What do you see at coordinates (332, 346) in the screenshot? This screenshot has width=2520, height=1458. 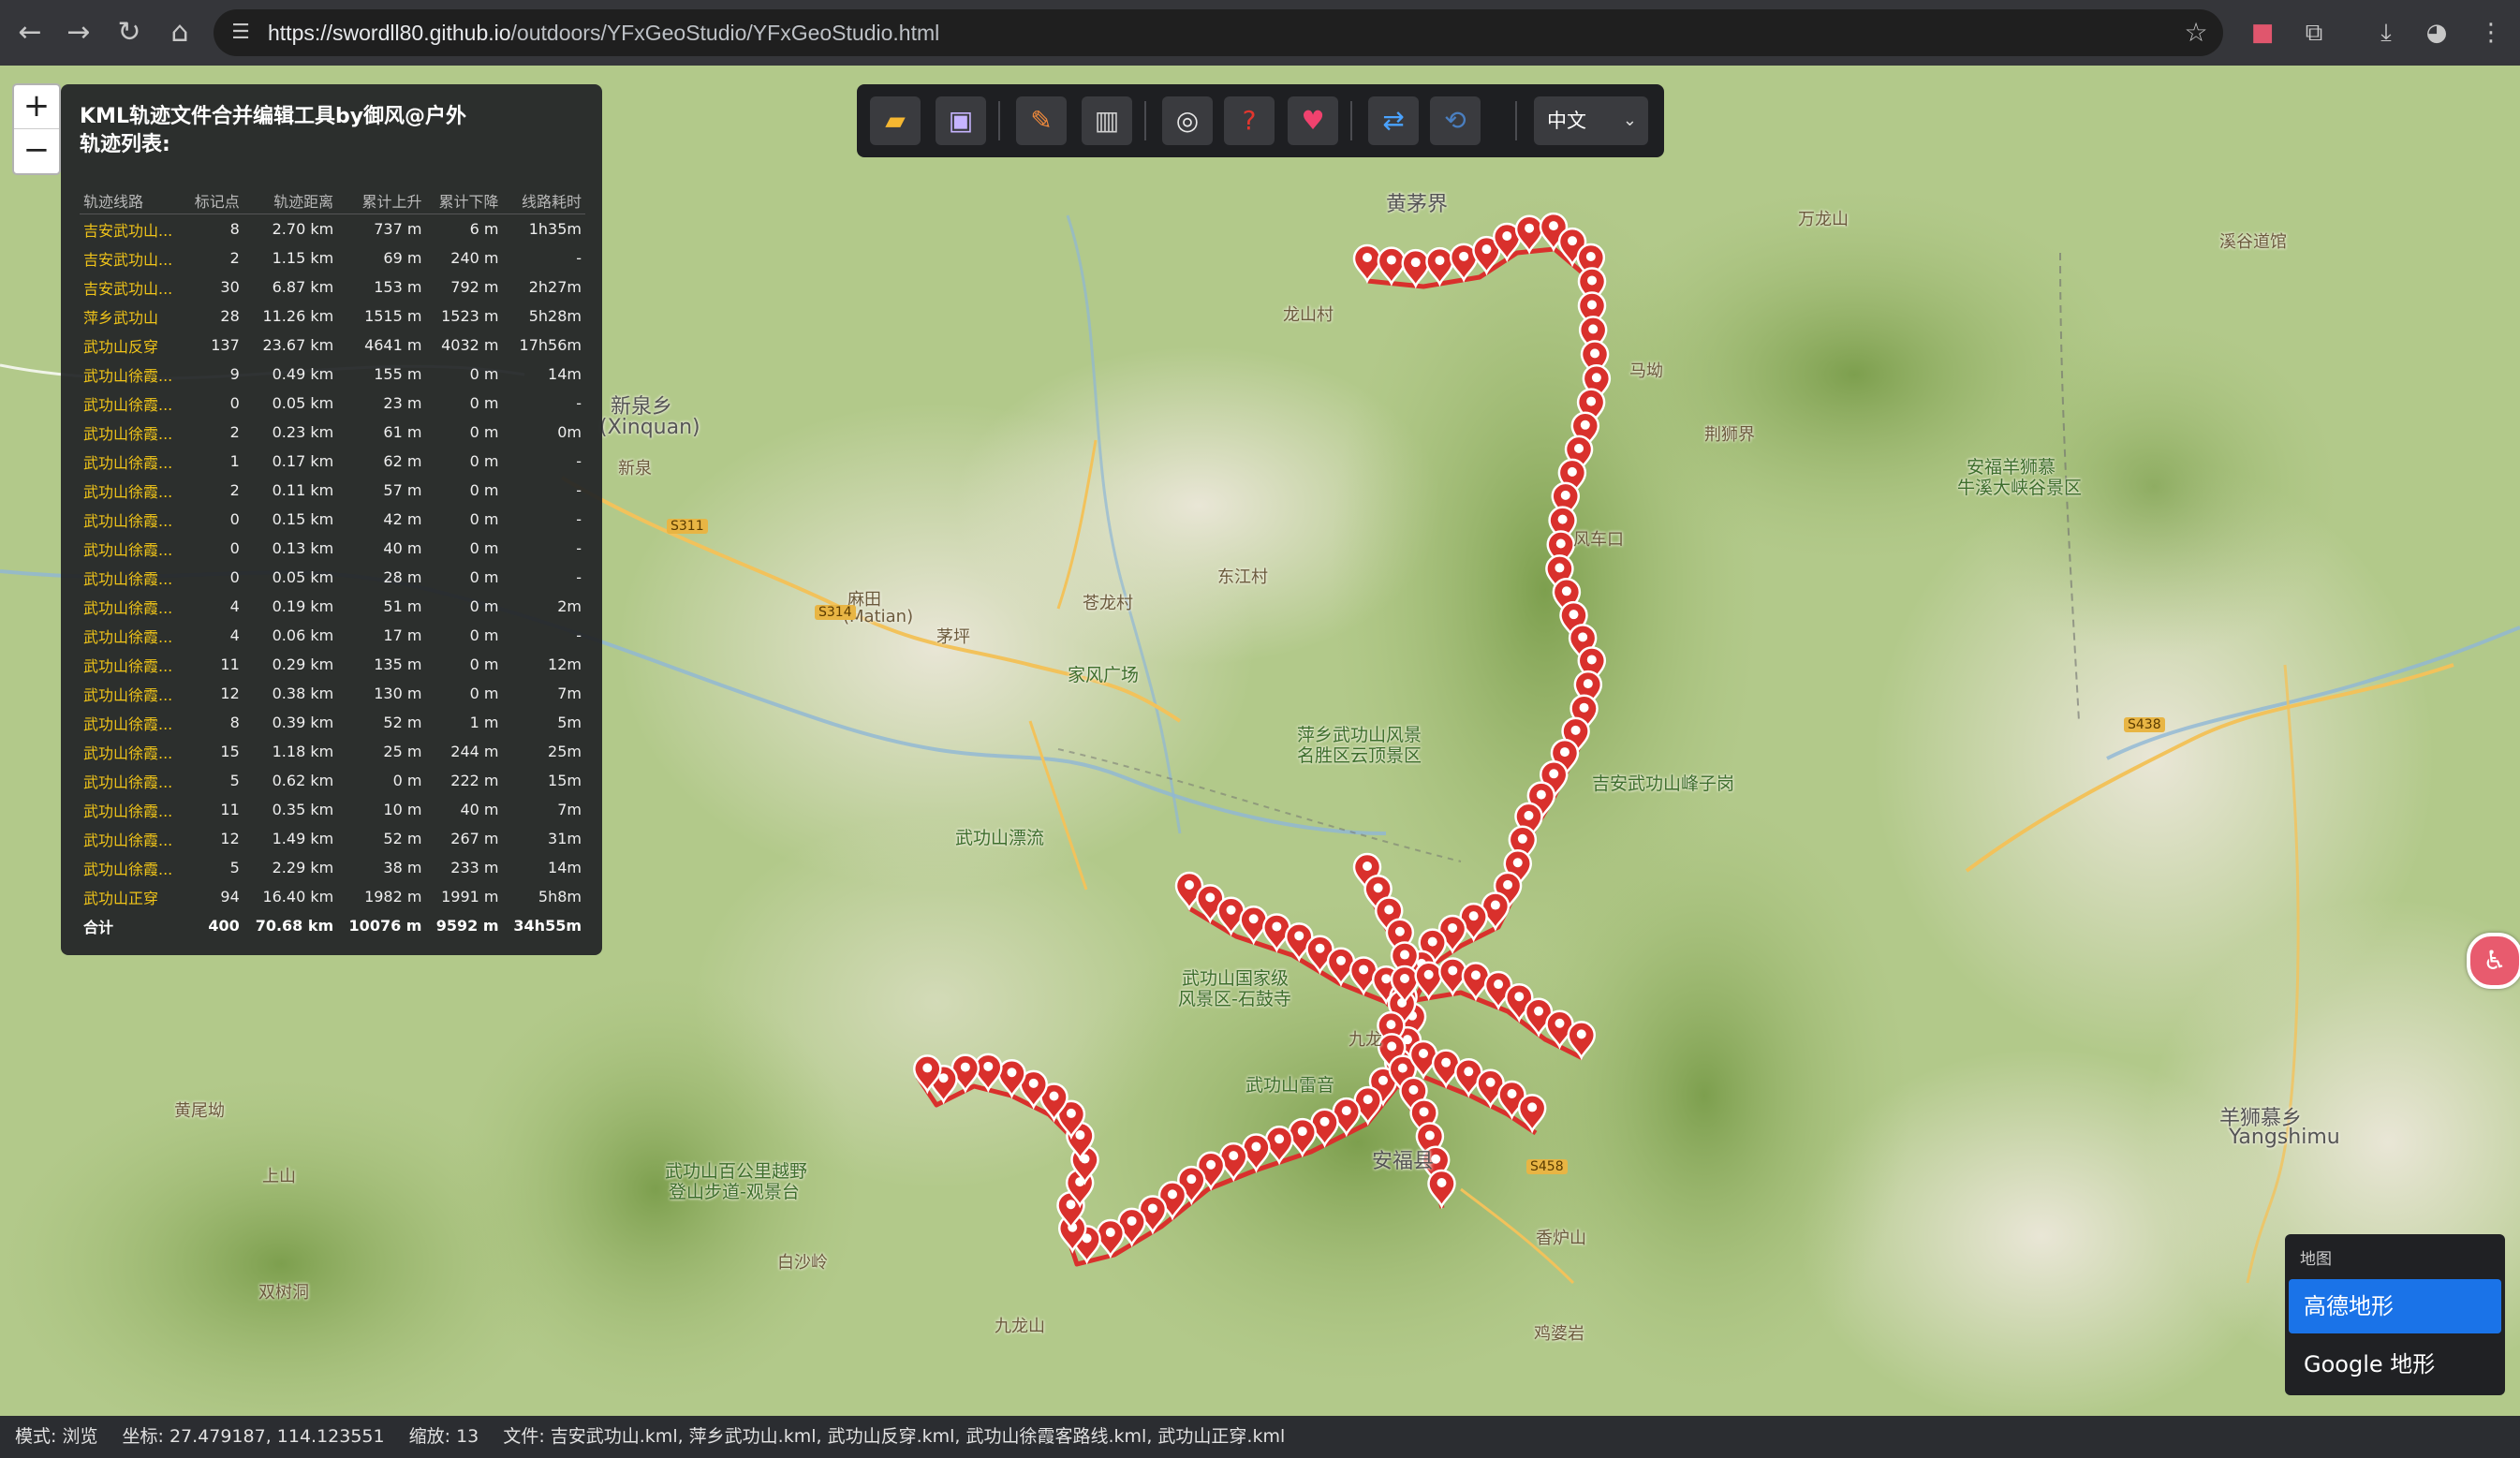 I see `track-row: 武功山反穿 137 23.67 km 4641 m 4032 m 17h56m` at bounding box center [332, 346].